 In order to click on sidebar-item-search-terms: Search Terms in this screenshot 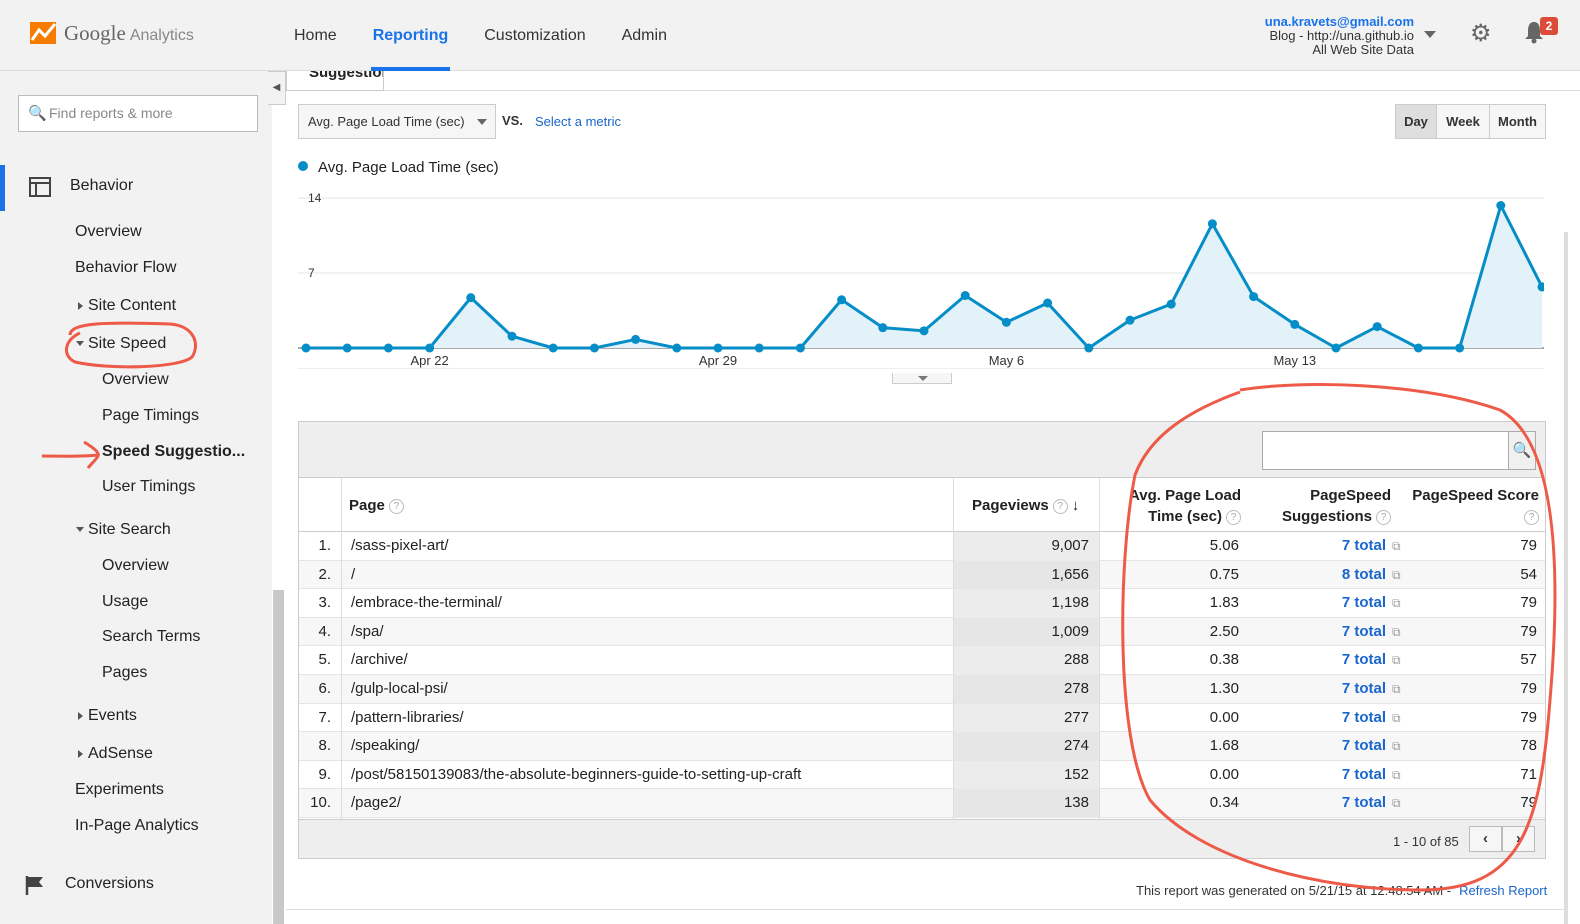, I will do `click(151, 637)`.